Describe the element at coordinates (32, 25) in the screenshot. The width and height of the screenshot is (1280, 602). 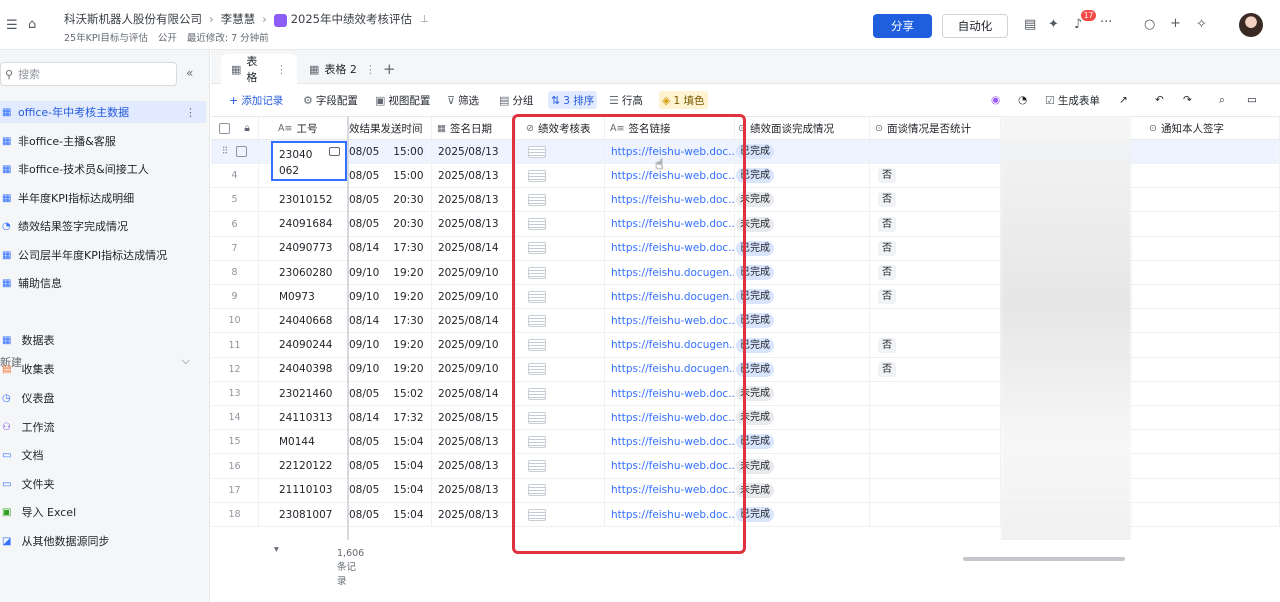
I see `home-icon: ⌂` at that location.